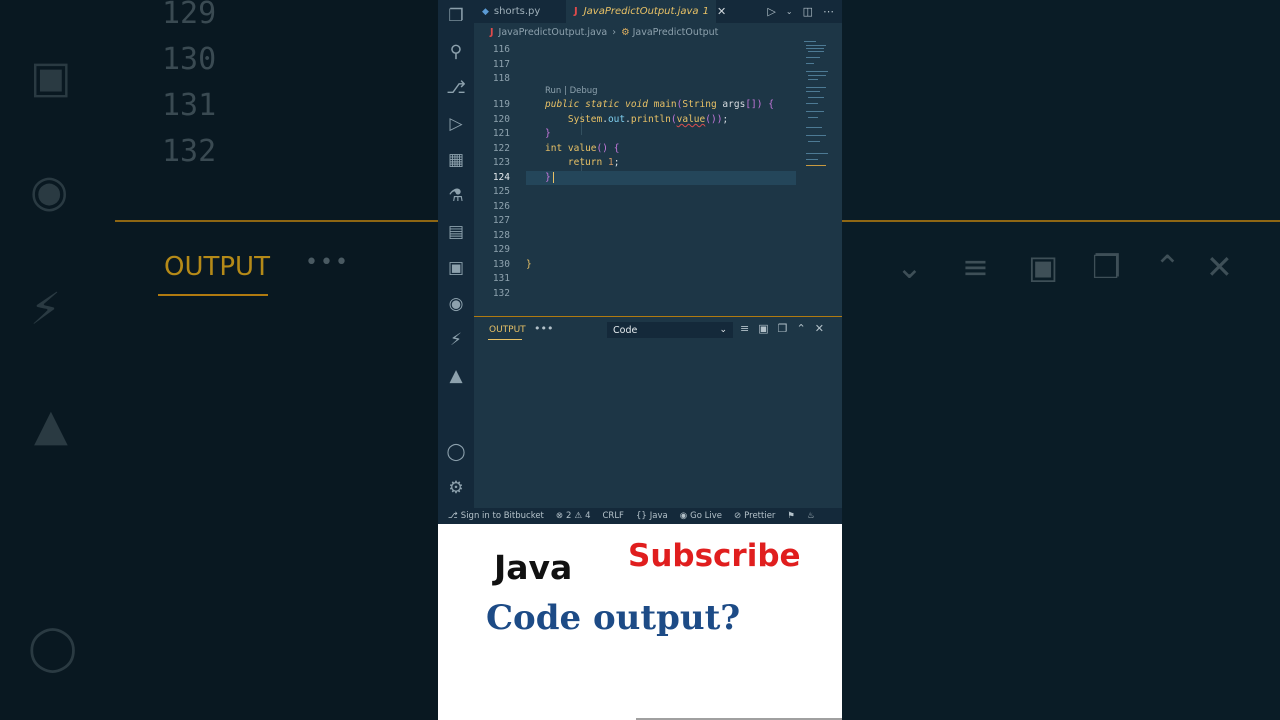 The height and width of the screenshot is (720, 1280). I want to click on warning-count: 4, so click(588, 516).